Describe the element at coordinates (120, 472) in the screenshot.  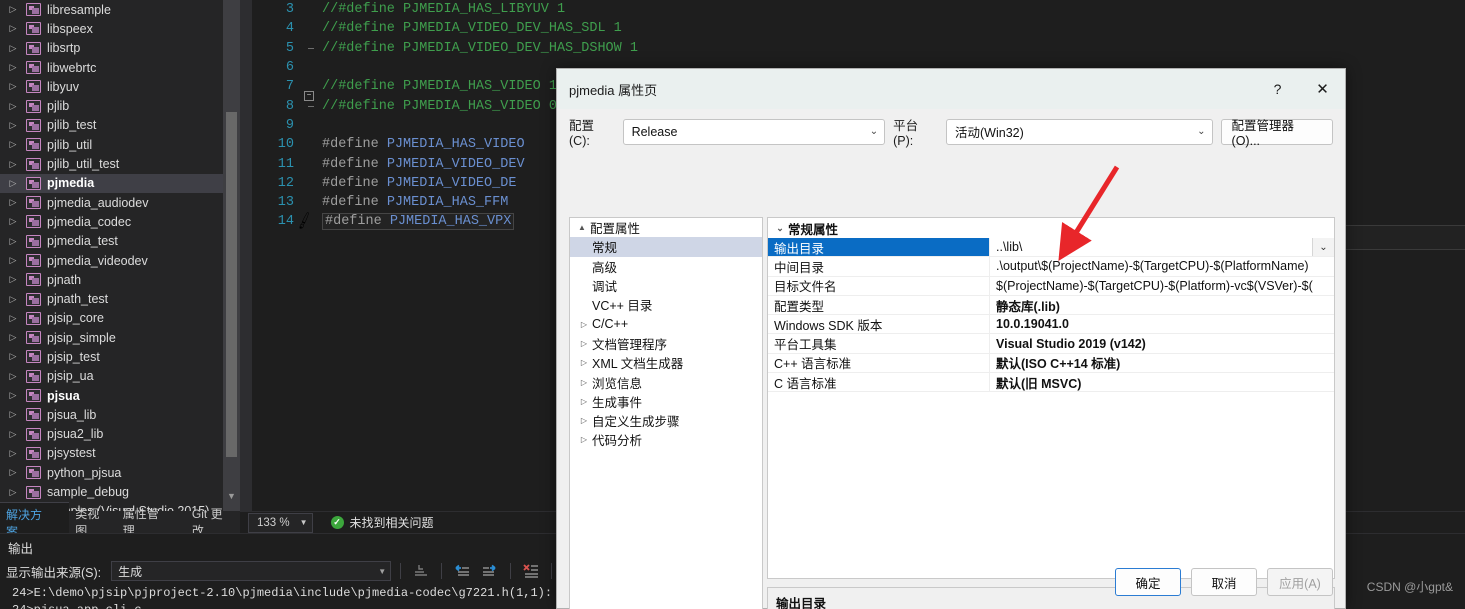
I see `solution-explorer-item: ▷ python_pjsua` at that location.